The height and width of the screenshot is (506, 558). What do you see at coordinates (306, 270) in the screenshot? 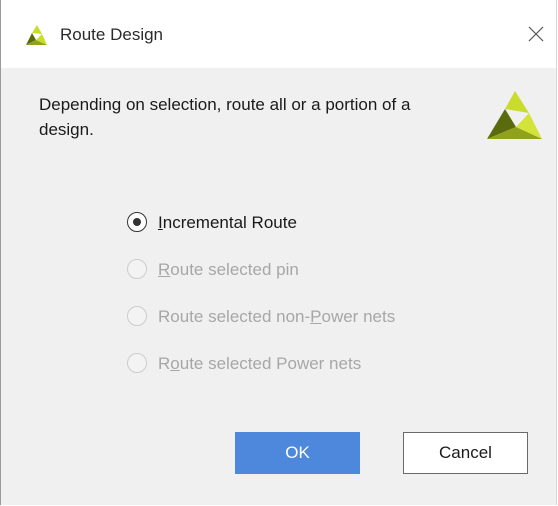
I see `radio-option: Route selected pin` at bounding box center [306, 270].